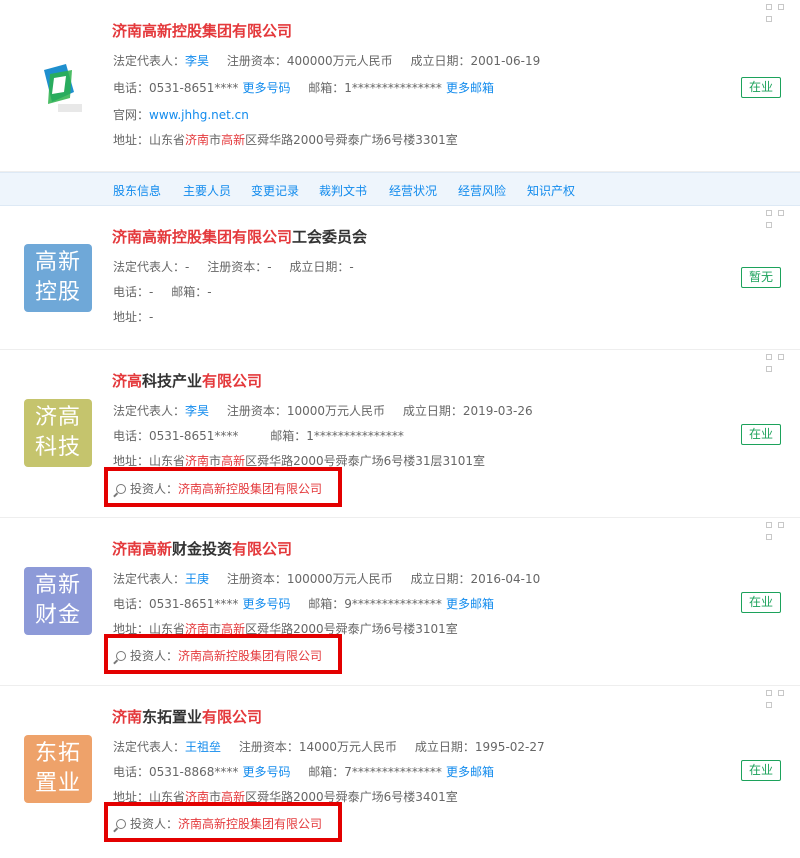 This screenshot has height=858, width=800. I want to click on logo-text: 东拓 置业, so click(57, 768).